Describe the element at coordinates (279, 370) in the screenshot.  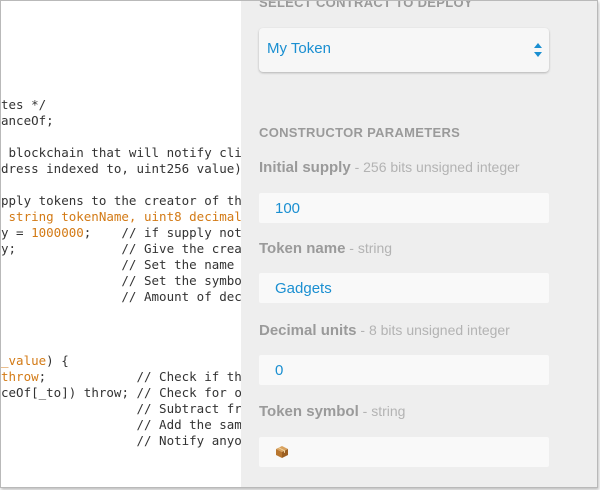
I see `decimal-units-value: 0` at that location.